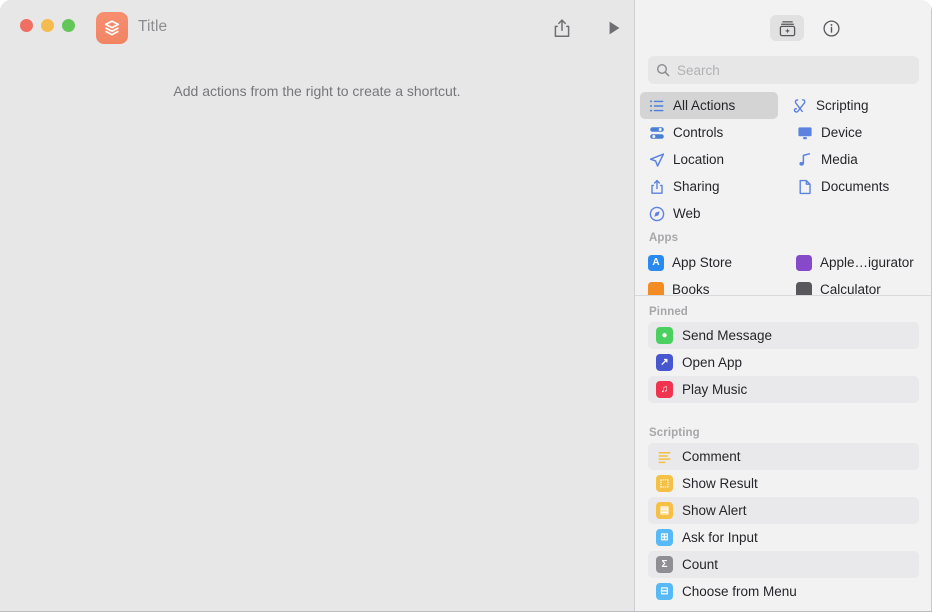 The height and width of the screenshot is (612, 932). What do you see at coordinates (727, 335) in the screenshot?
I see `action-item-label: Send Message` at bounding box center [727, 335].